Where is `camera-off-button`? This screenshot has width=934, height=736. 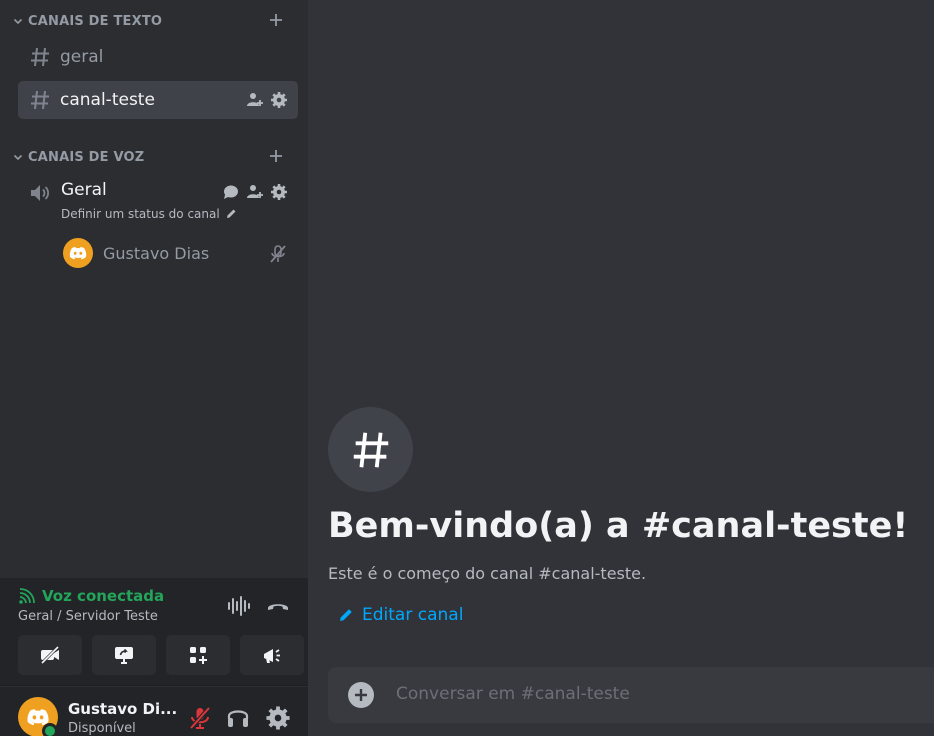
camera-off-button is located at coordinates (50, 655).